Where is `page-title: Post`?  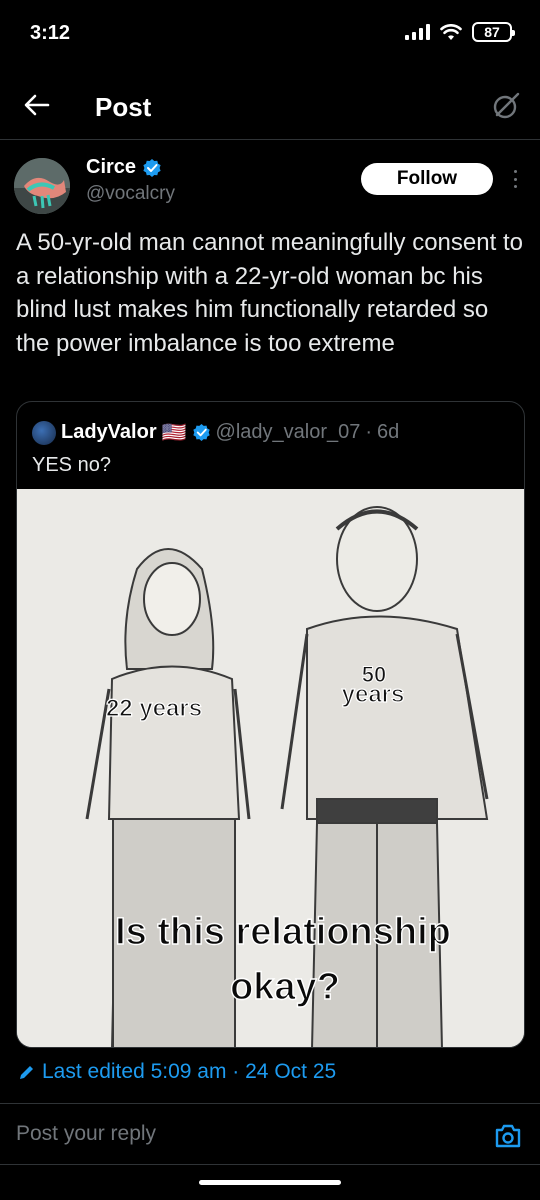
page-title: Post is located at coordinates (123, 107).